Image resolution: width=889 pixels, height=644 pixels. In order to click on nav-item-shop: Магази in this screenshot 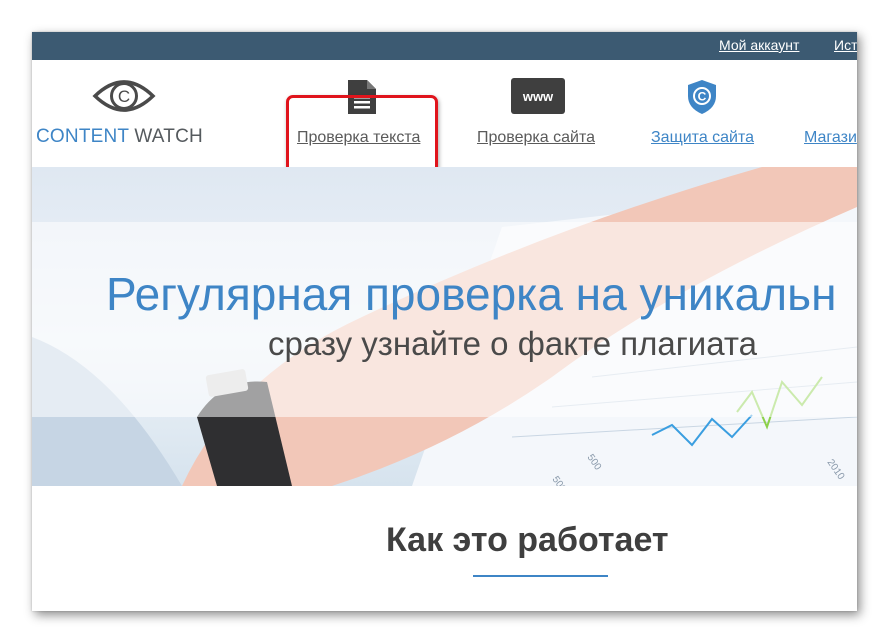, I will do `click(828, 113)`.